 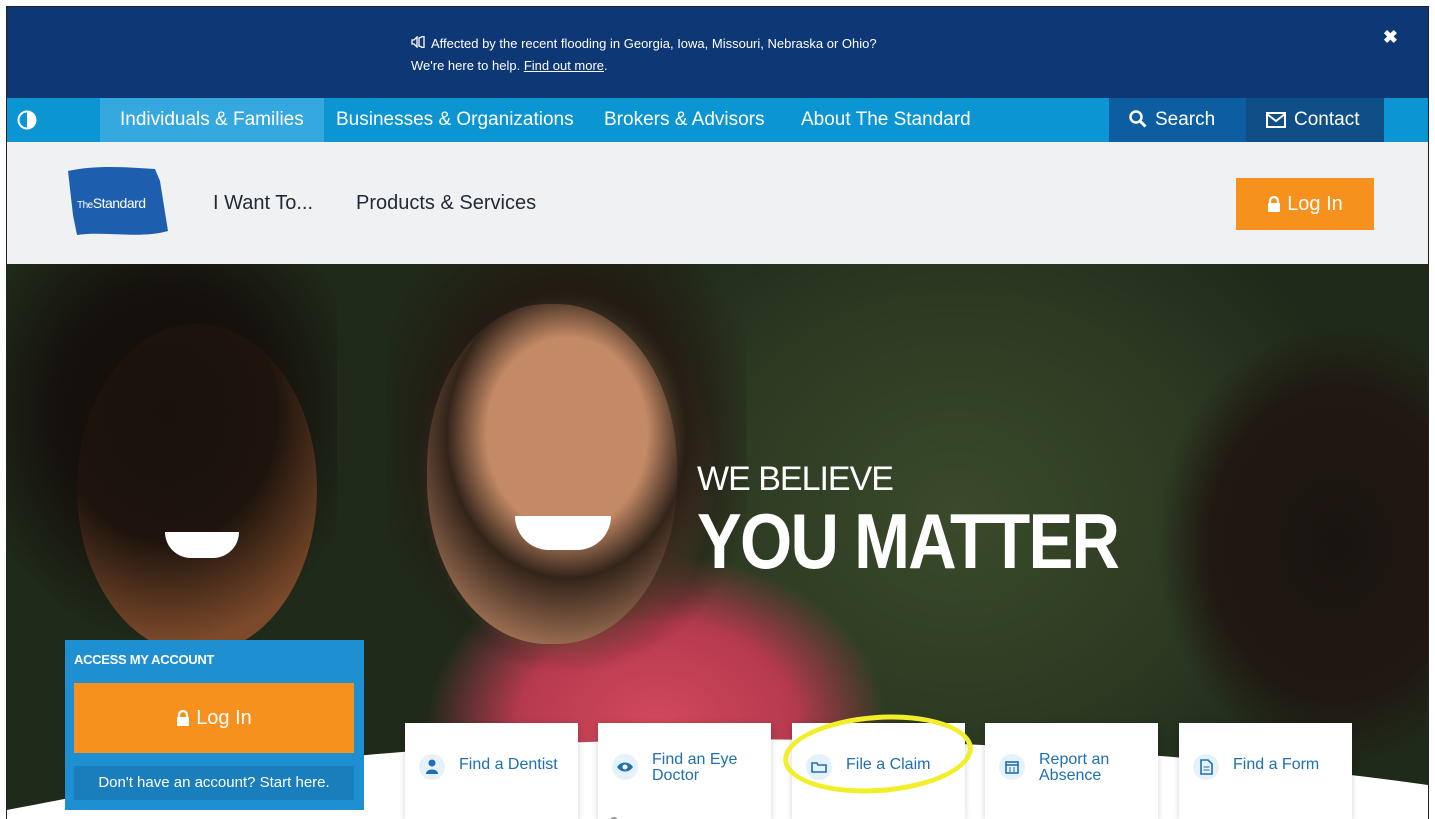 I want to click on search-button: Search, so click(x=1177, y=120).